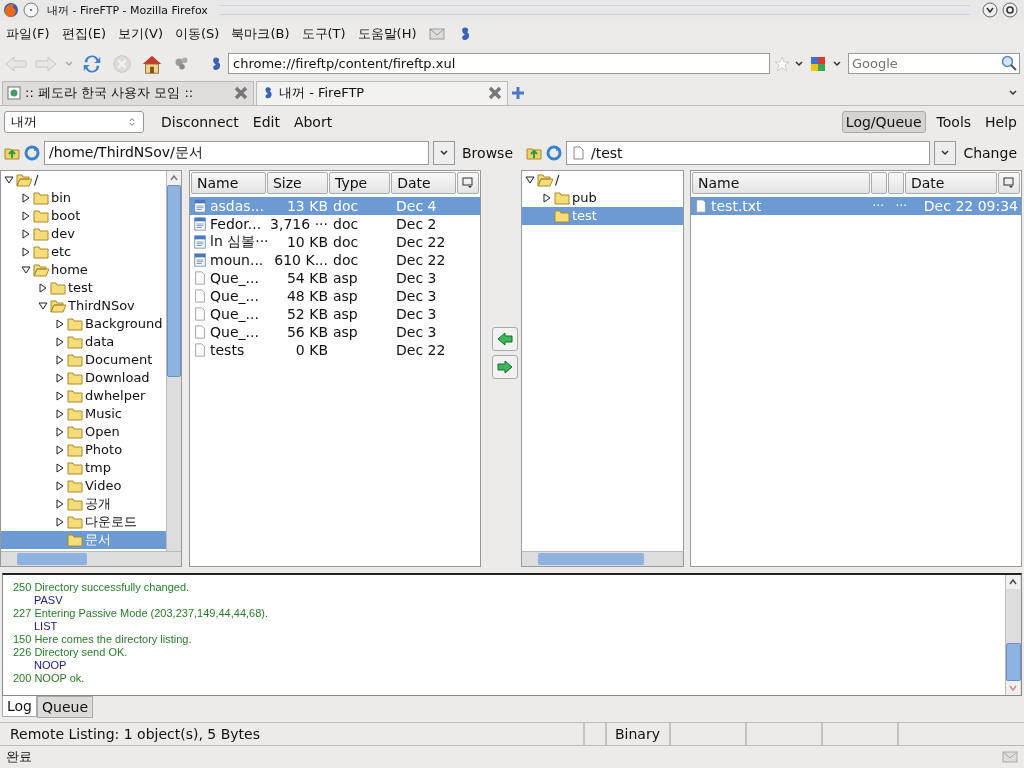 The width and height of the screenshot is (1024, 768). What do you see at coordinates (83, 503) in the screenshot?
I see `tree-item: 공개` at bounding box center [83, 503].